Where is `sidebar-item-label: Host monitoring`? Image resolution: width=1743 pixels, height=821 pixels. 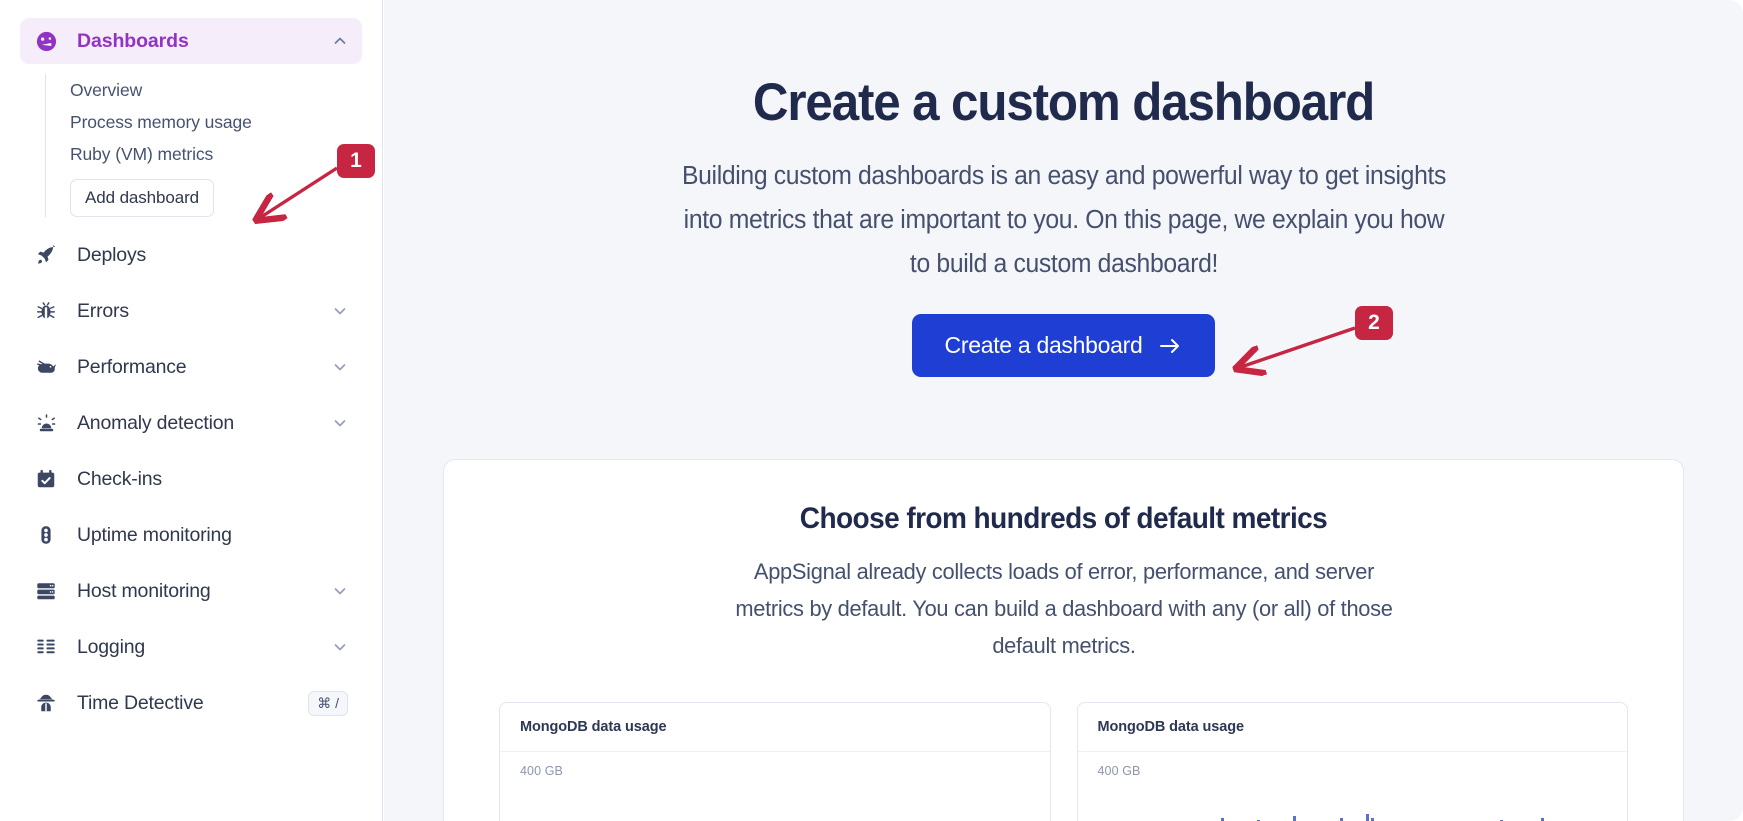 sidebar-item-label: Host monitoring is located at coordinates (144, 590).